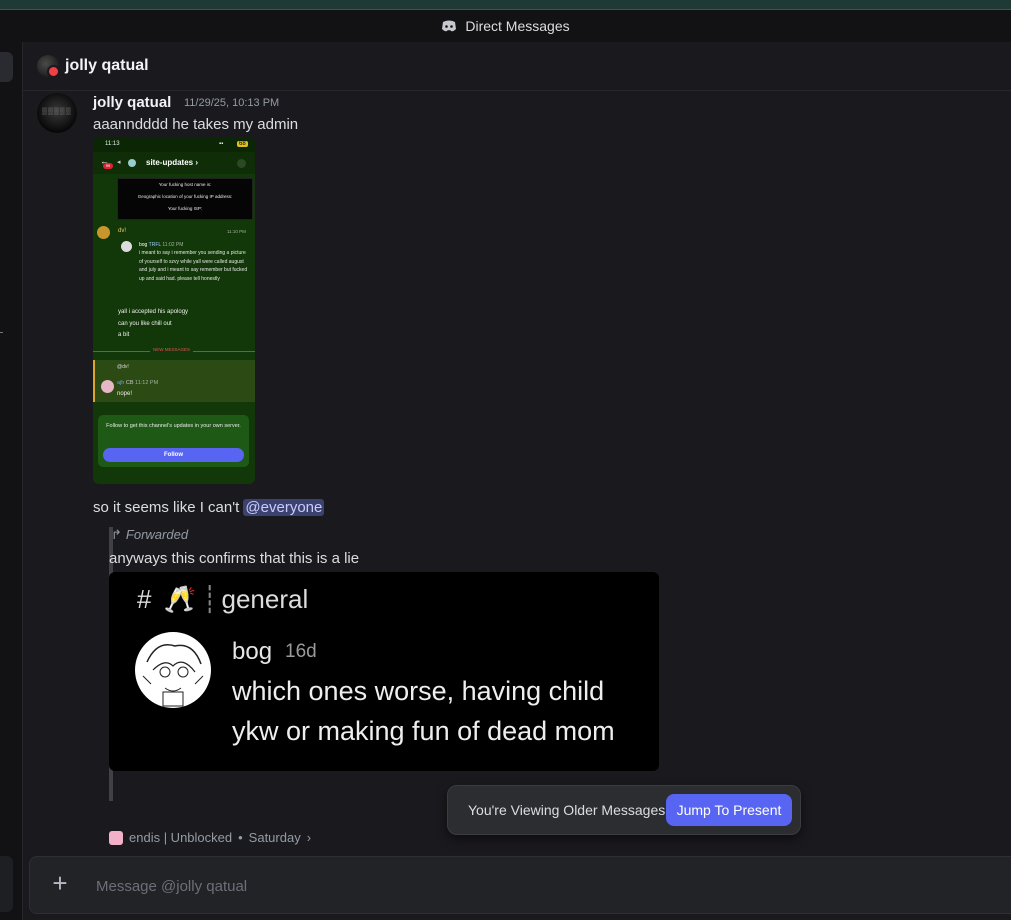 Image resolution: width=1011 pixels, height=920 pixels. I want to click on unread-badge: 99, so click(108, 166).